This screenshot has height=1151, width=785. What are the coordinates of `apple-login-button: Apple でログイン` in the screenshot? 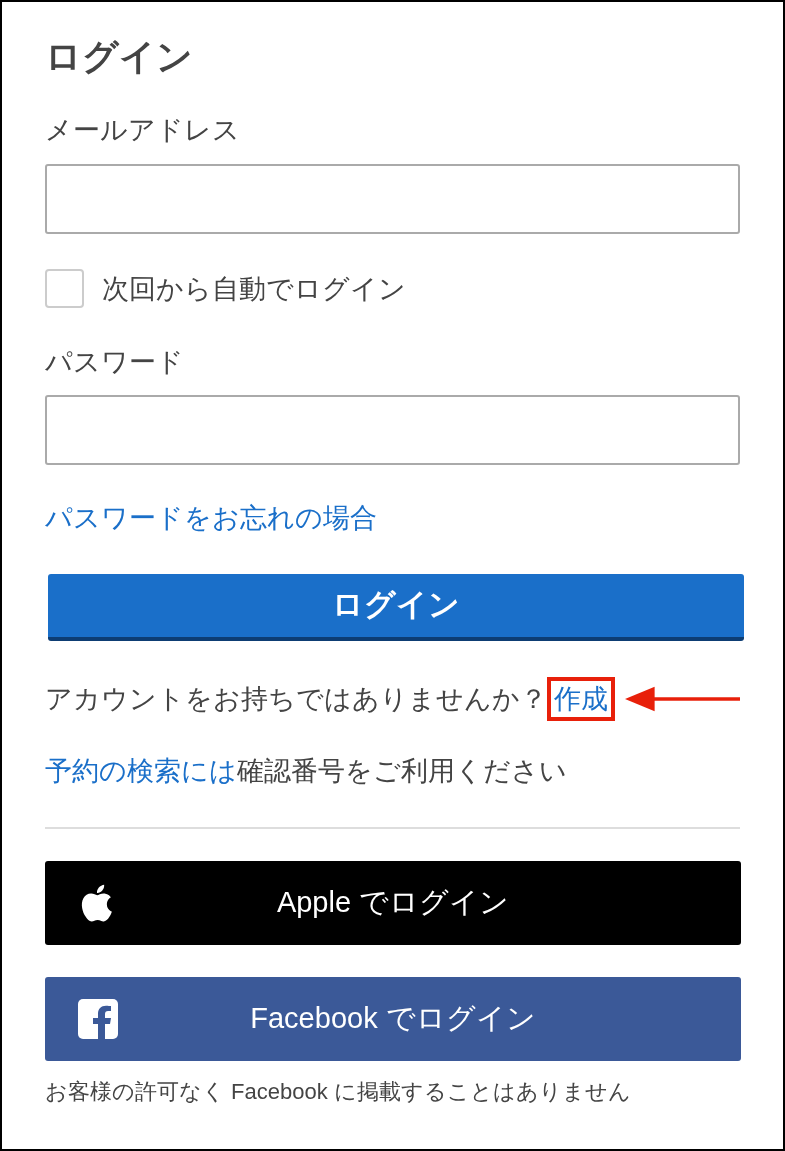 It's located at (393, 903).